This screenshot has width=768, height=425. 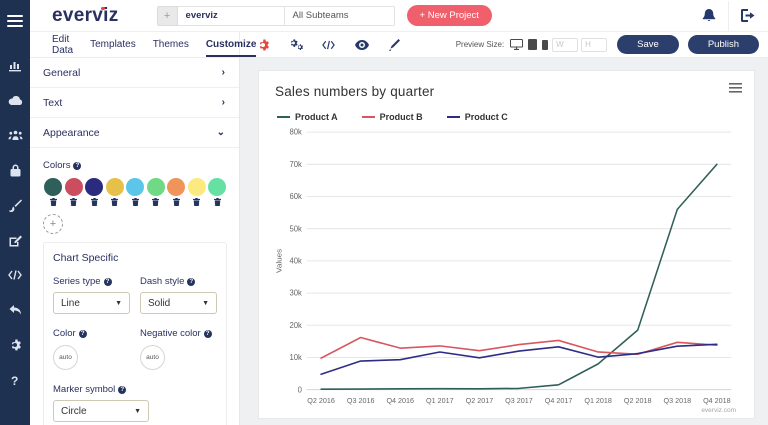 What do you see at coordinates (134, 133) in the screenshot?
I see `section-appearance: Appearance ⌄` at bounding box center [134, 133].